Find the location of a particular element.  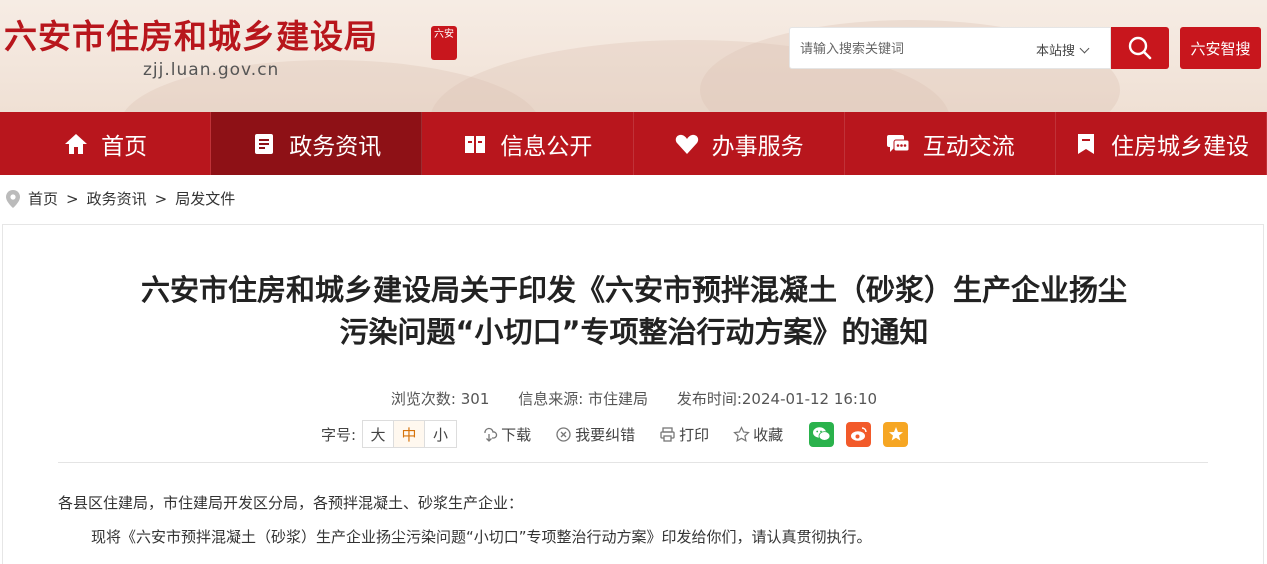

source-meta: 信息来源: 市住建局 is located at coordinates (583, 399).